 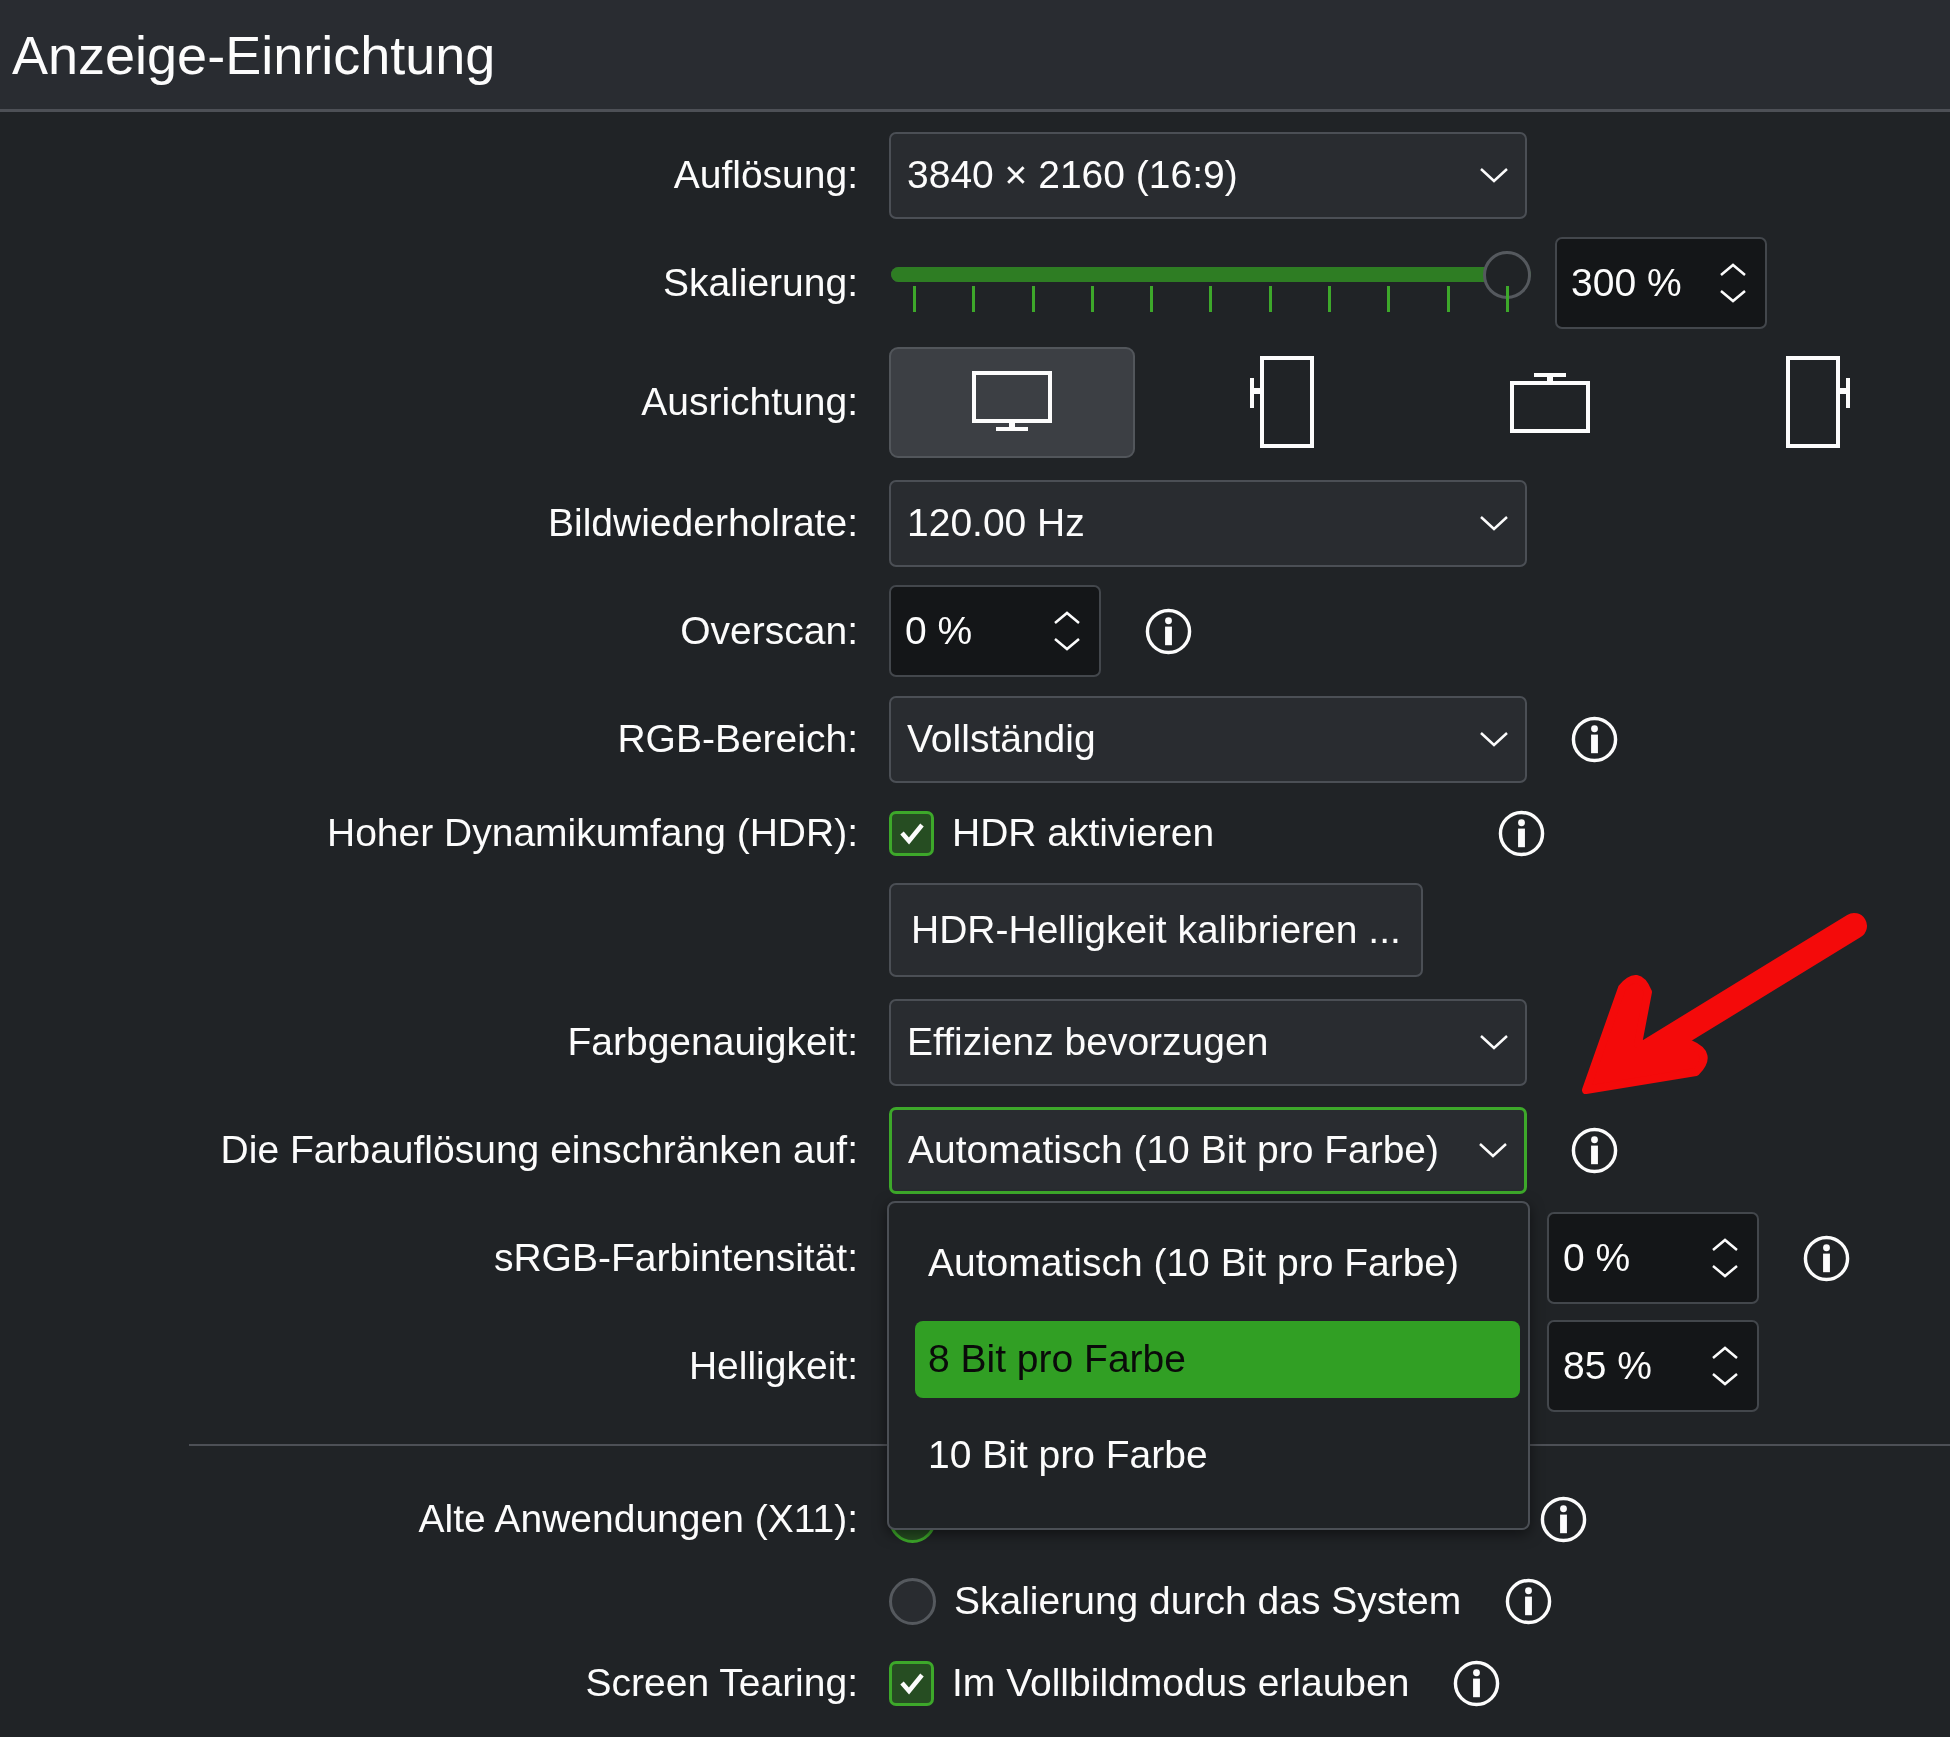 I want to click on setting-label: Overscan:, so click(x=769, y=631).